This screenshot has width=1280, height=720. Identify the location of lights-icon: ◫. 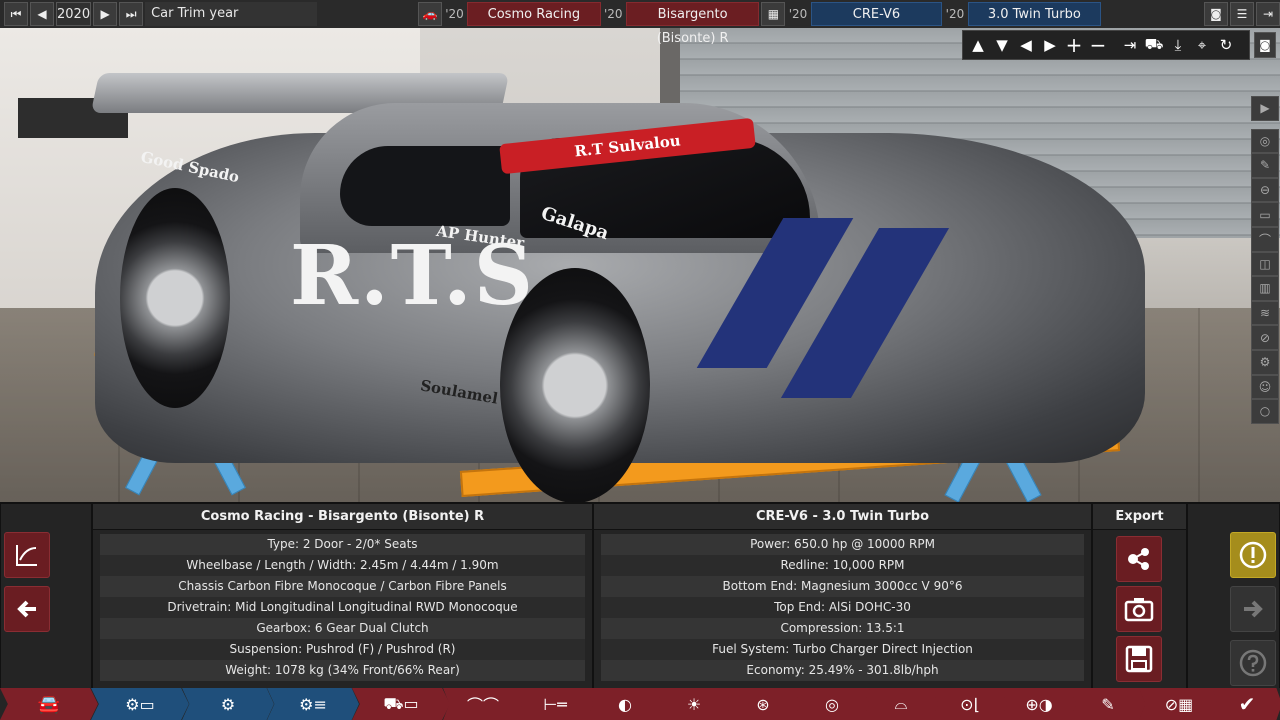
(1265, 263).